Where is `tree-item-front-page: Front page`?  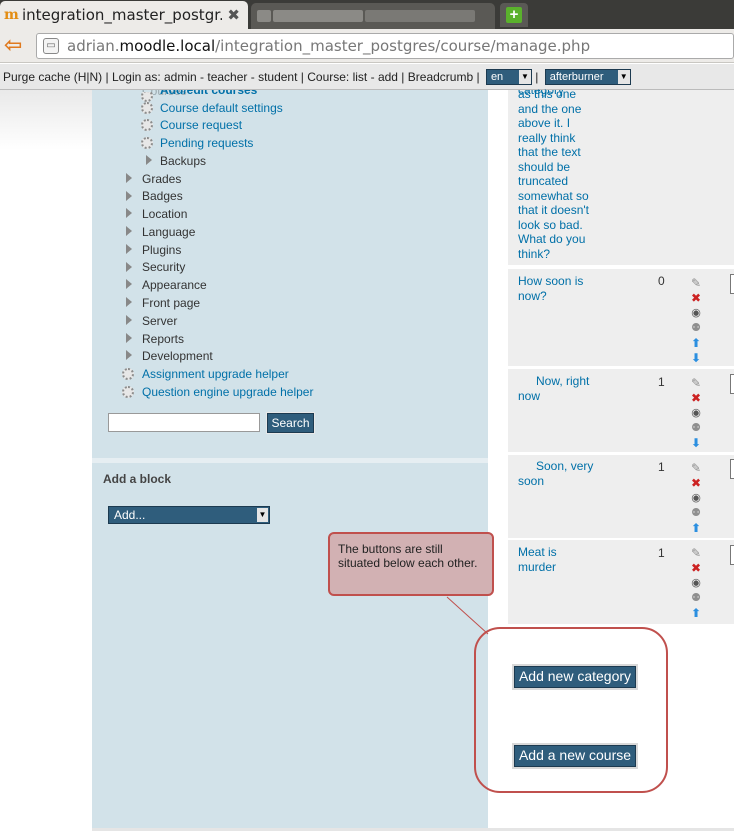 tree-item-front-page: Front page is located at coordinates (171, 303).